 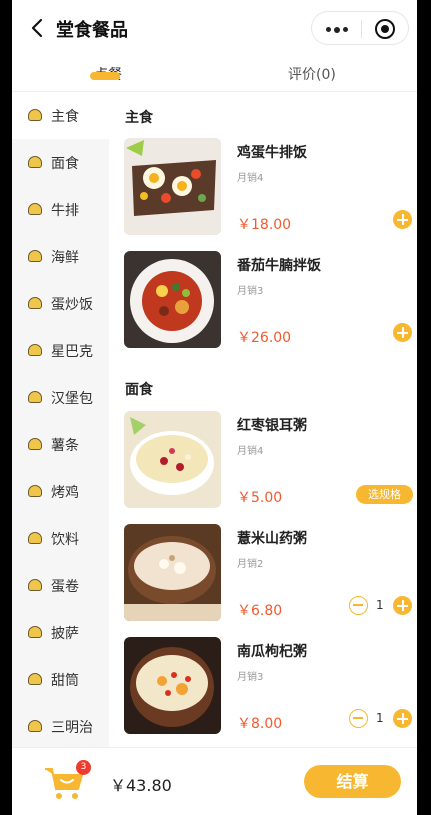 I want to click on sidebar-item-seafood: 海鲜, so click(x=60, y=256).